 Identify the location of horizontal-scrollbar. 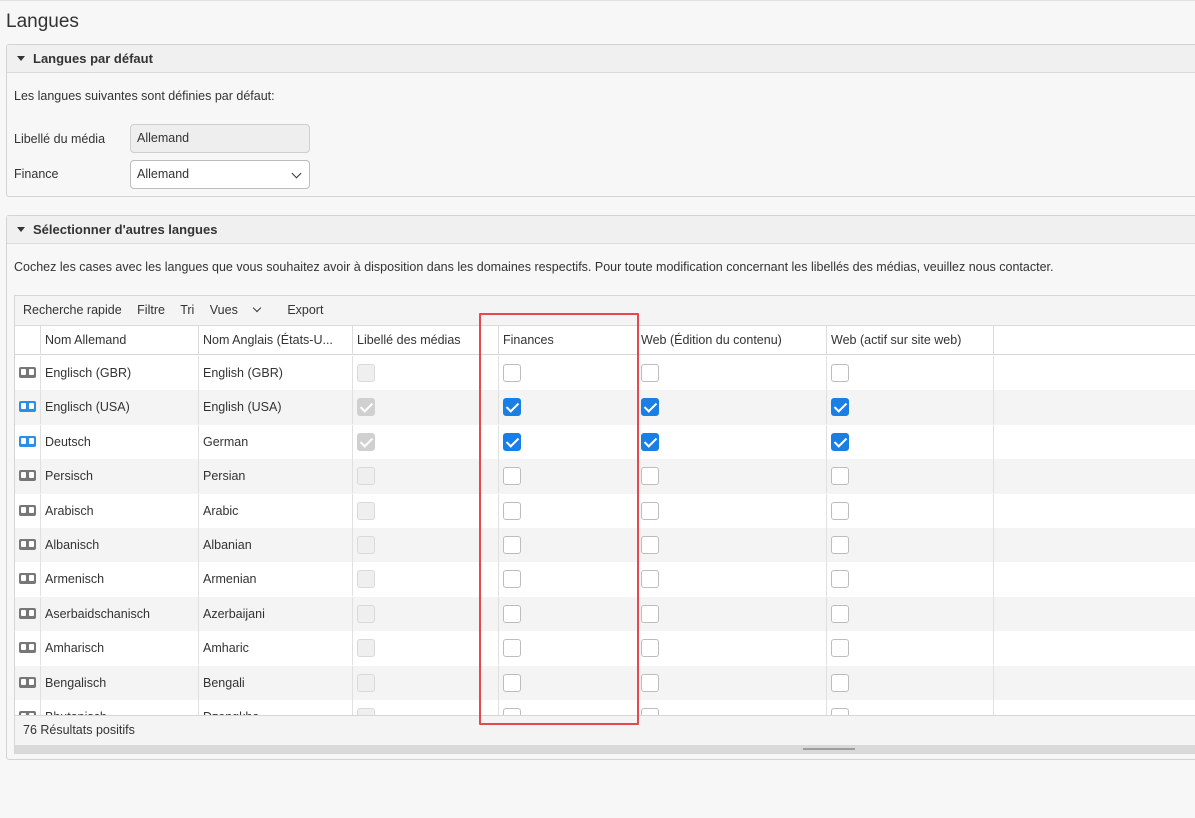
(605, 749).